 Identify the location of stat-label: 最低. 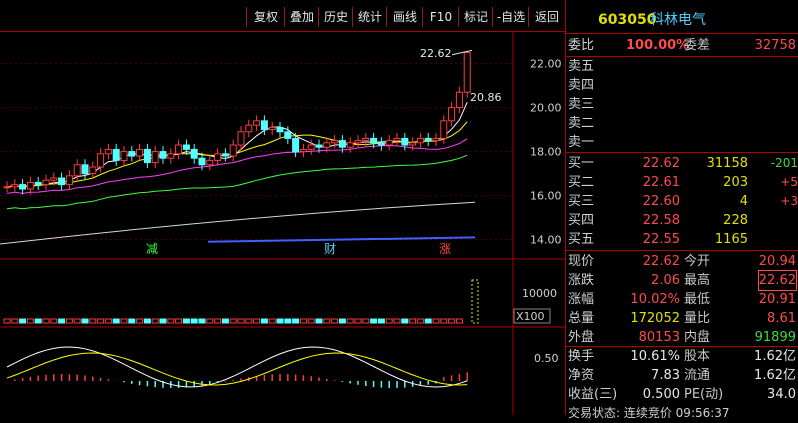
(697, 299).